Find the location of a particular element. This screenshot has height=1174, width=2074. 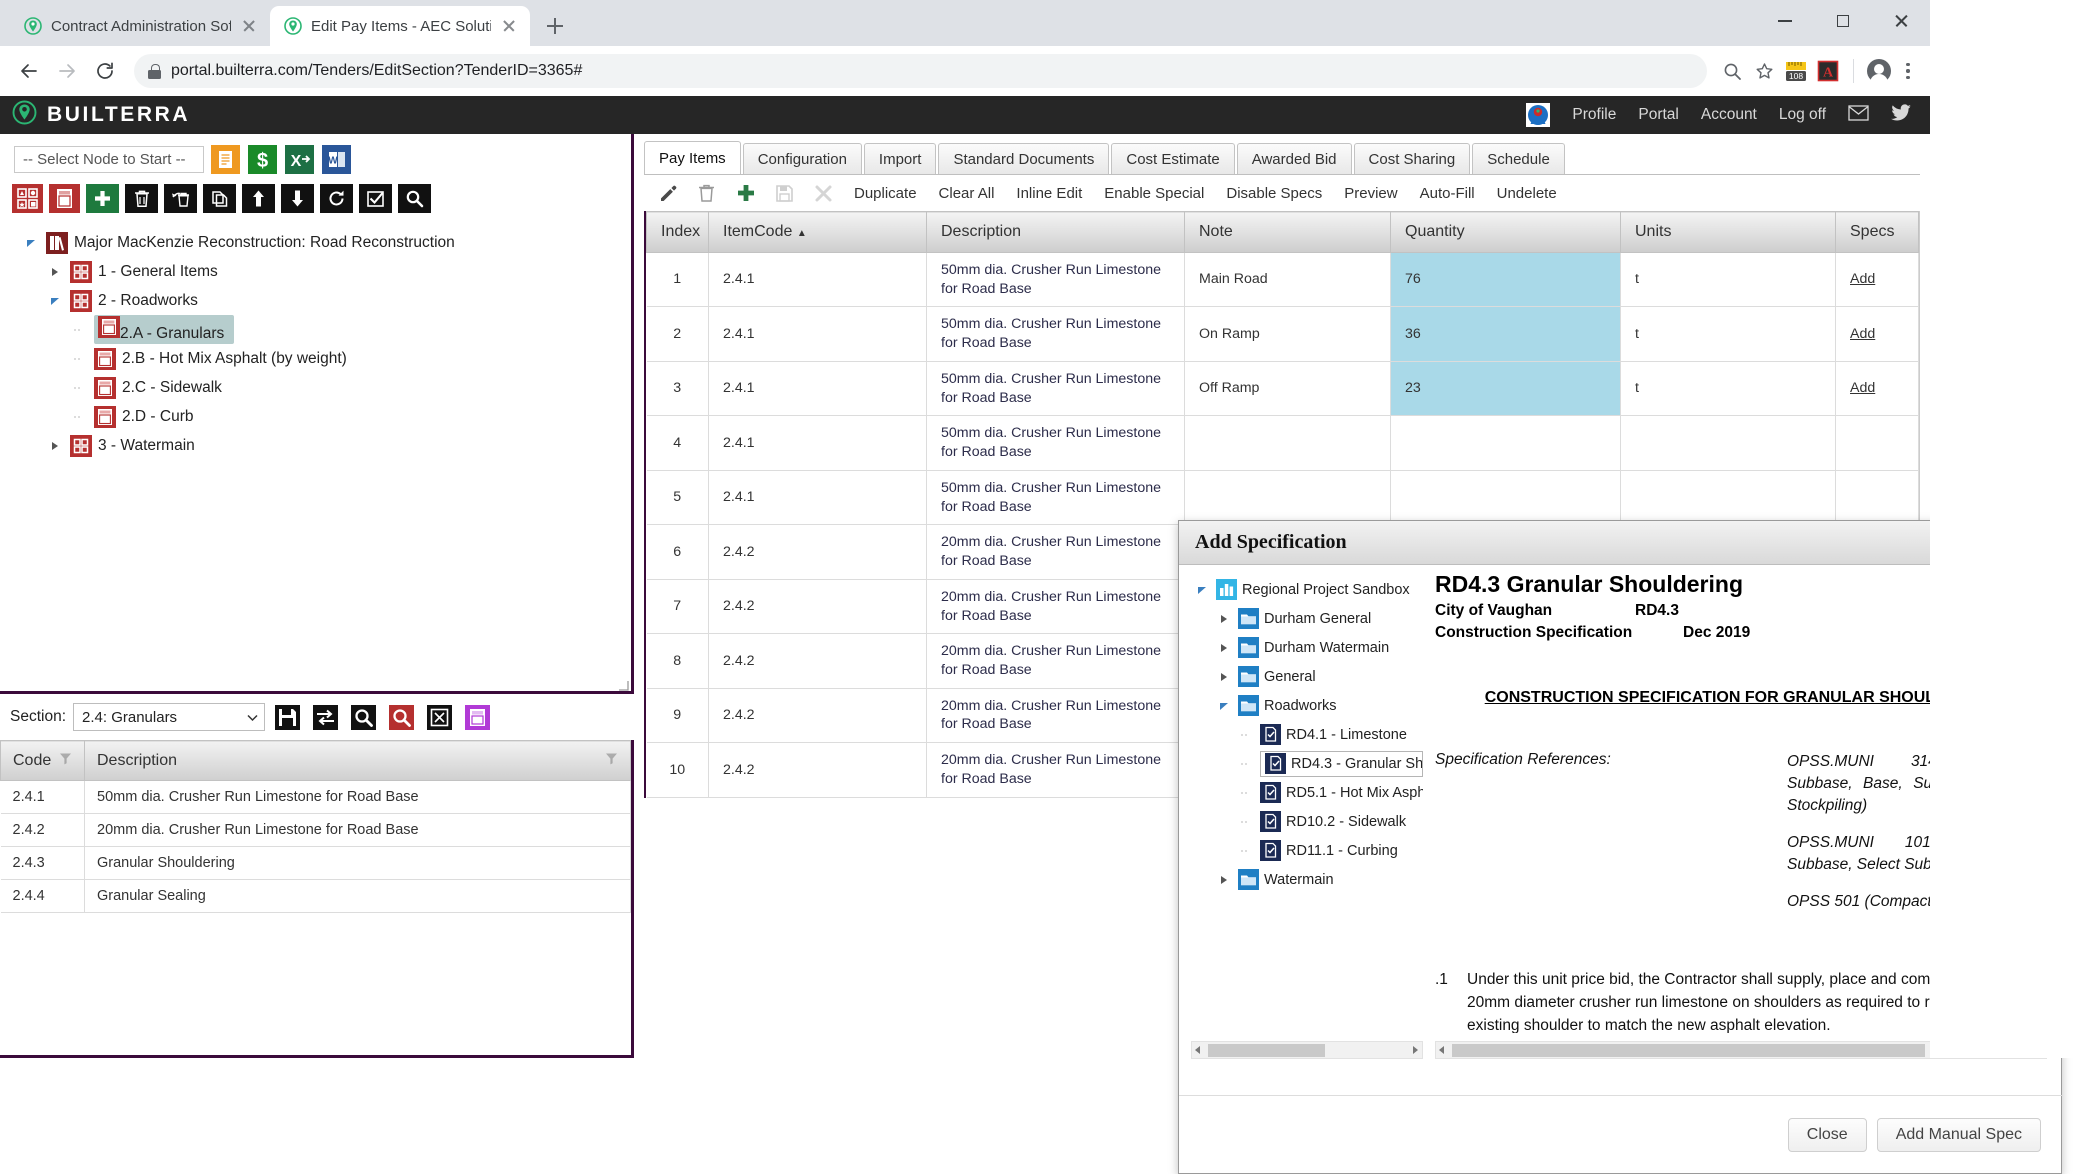

excel-icon: X is located at coordinates (299, 159).